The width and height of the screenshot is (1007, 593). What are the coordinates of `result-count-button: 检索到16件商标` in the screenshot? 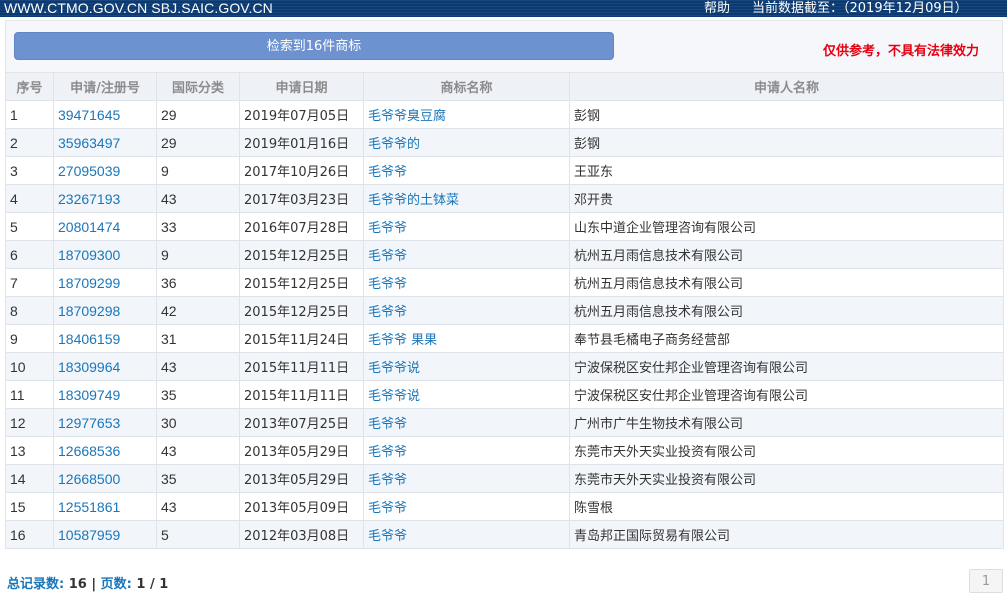 It's located at (314, 46).